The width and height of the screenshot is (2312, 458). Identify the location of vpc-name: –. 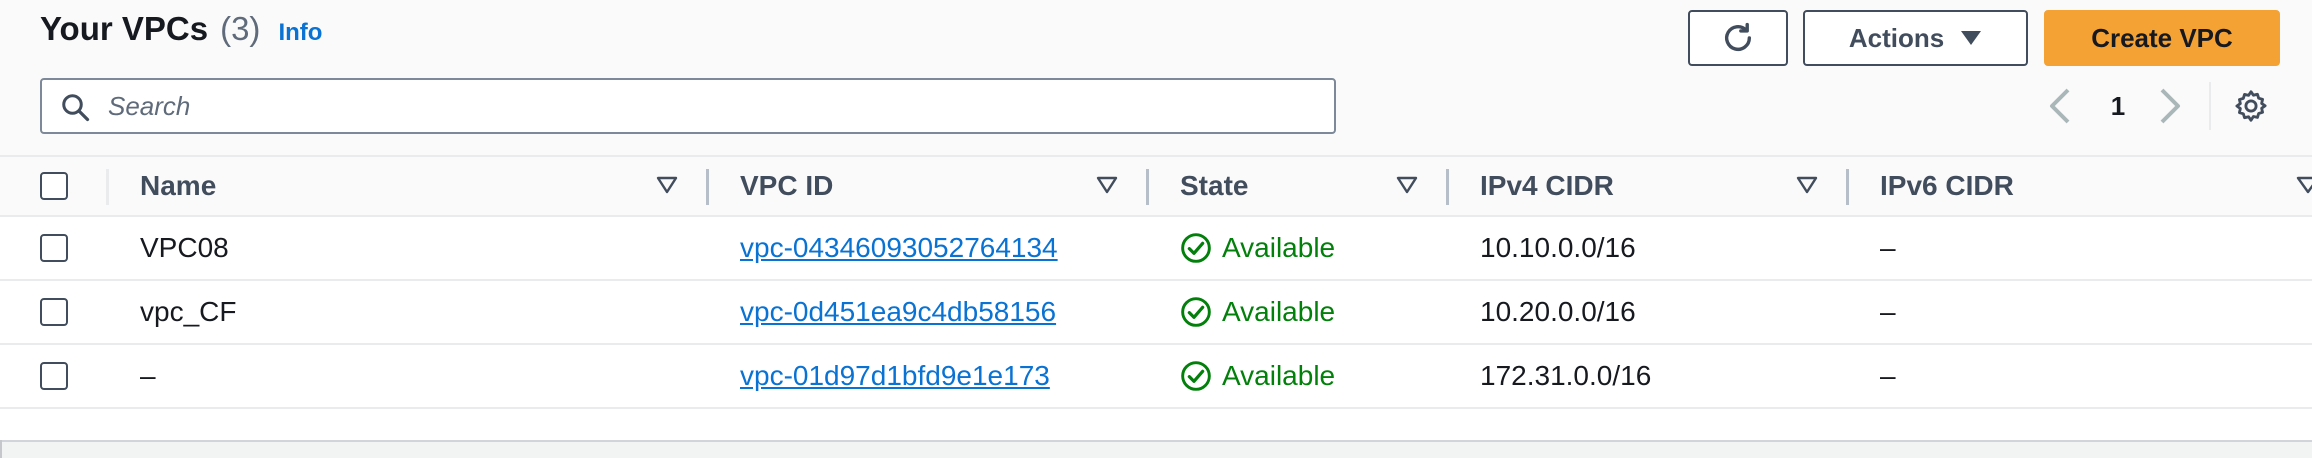
(148, 375).